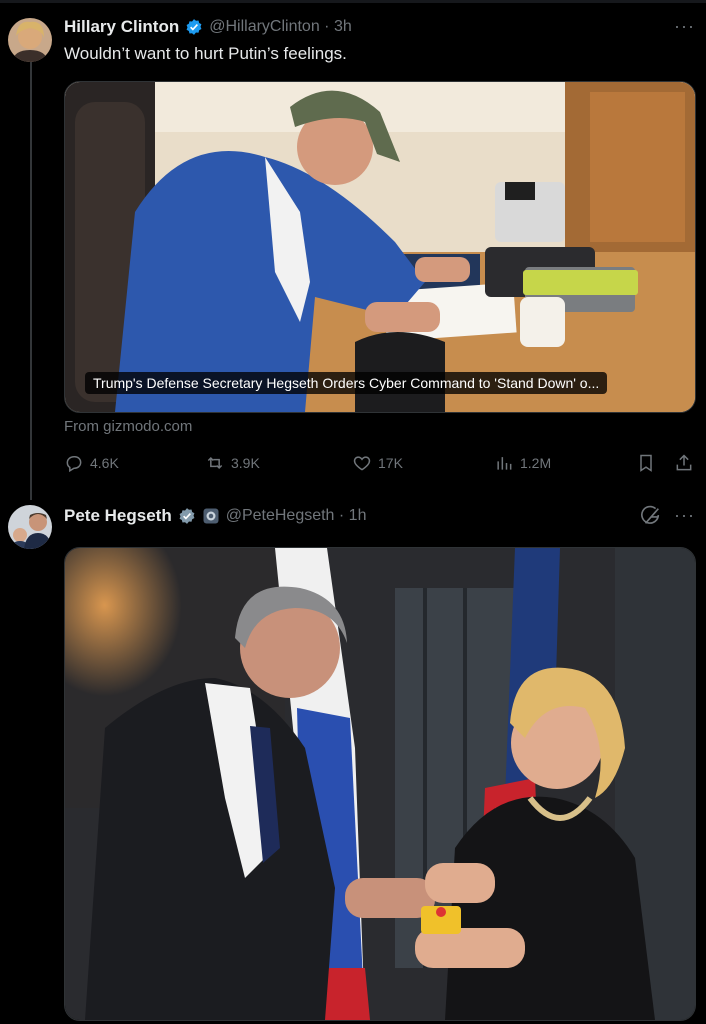 The image size is (706, 1024). Describe the element at coordinates (74, 464) in the screenshot. I see `reply-icon` at that location.